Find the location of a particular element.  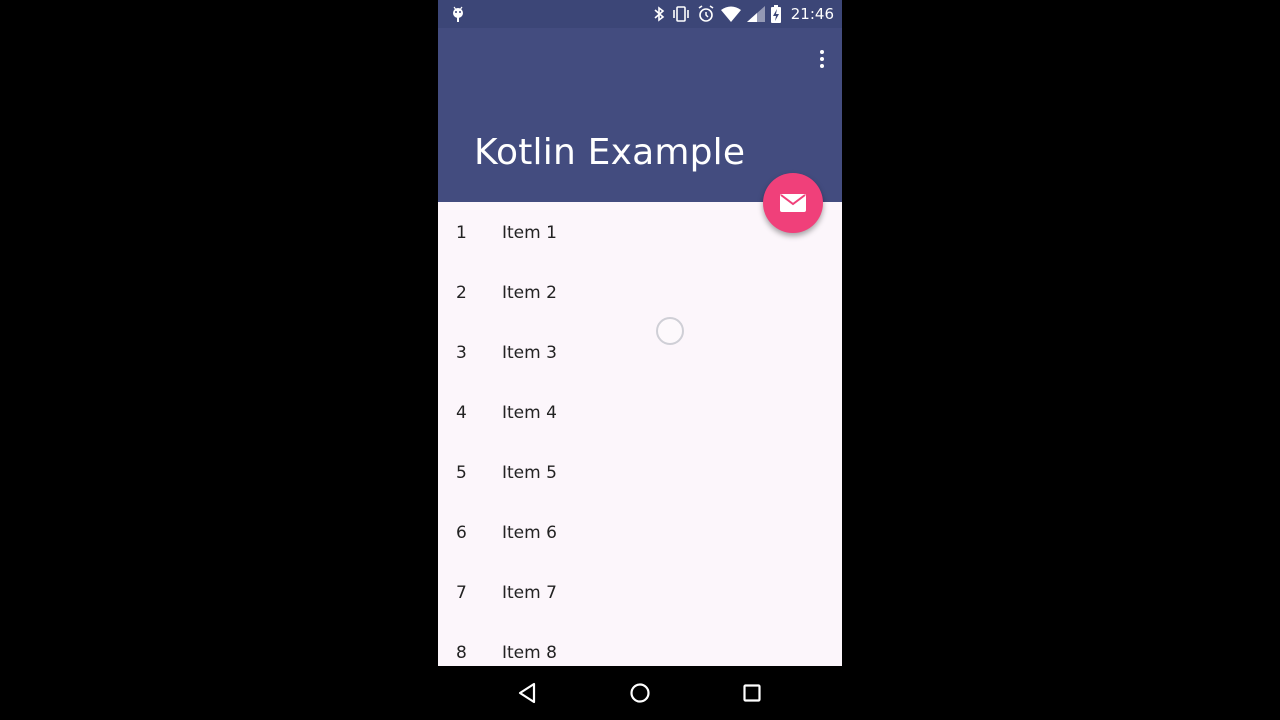

touch-indicator is located at coordinates (670, 331).